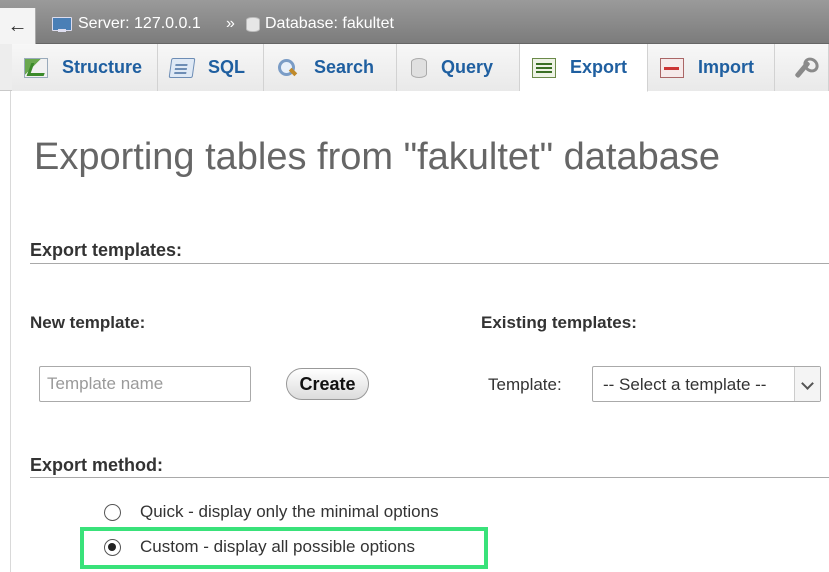 This screenshot has width=829, height=572. I want to click on breadcrumb-bar: ← Server: 127.0.0.1 » Database: fakultet, so click(414, 22).